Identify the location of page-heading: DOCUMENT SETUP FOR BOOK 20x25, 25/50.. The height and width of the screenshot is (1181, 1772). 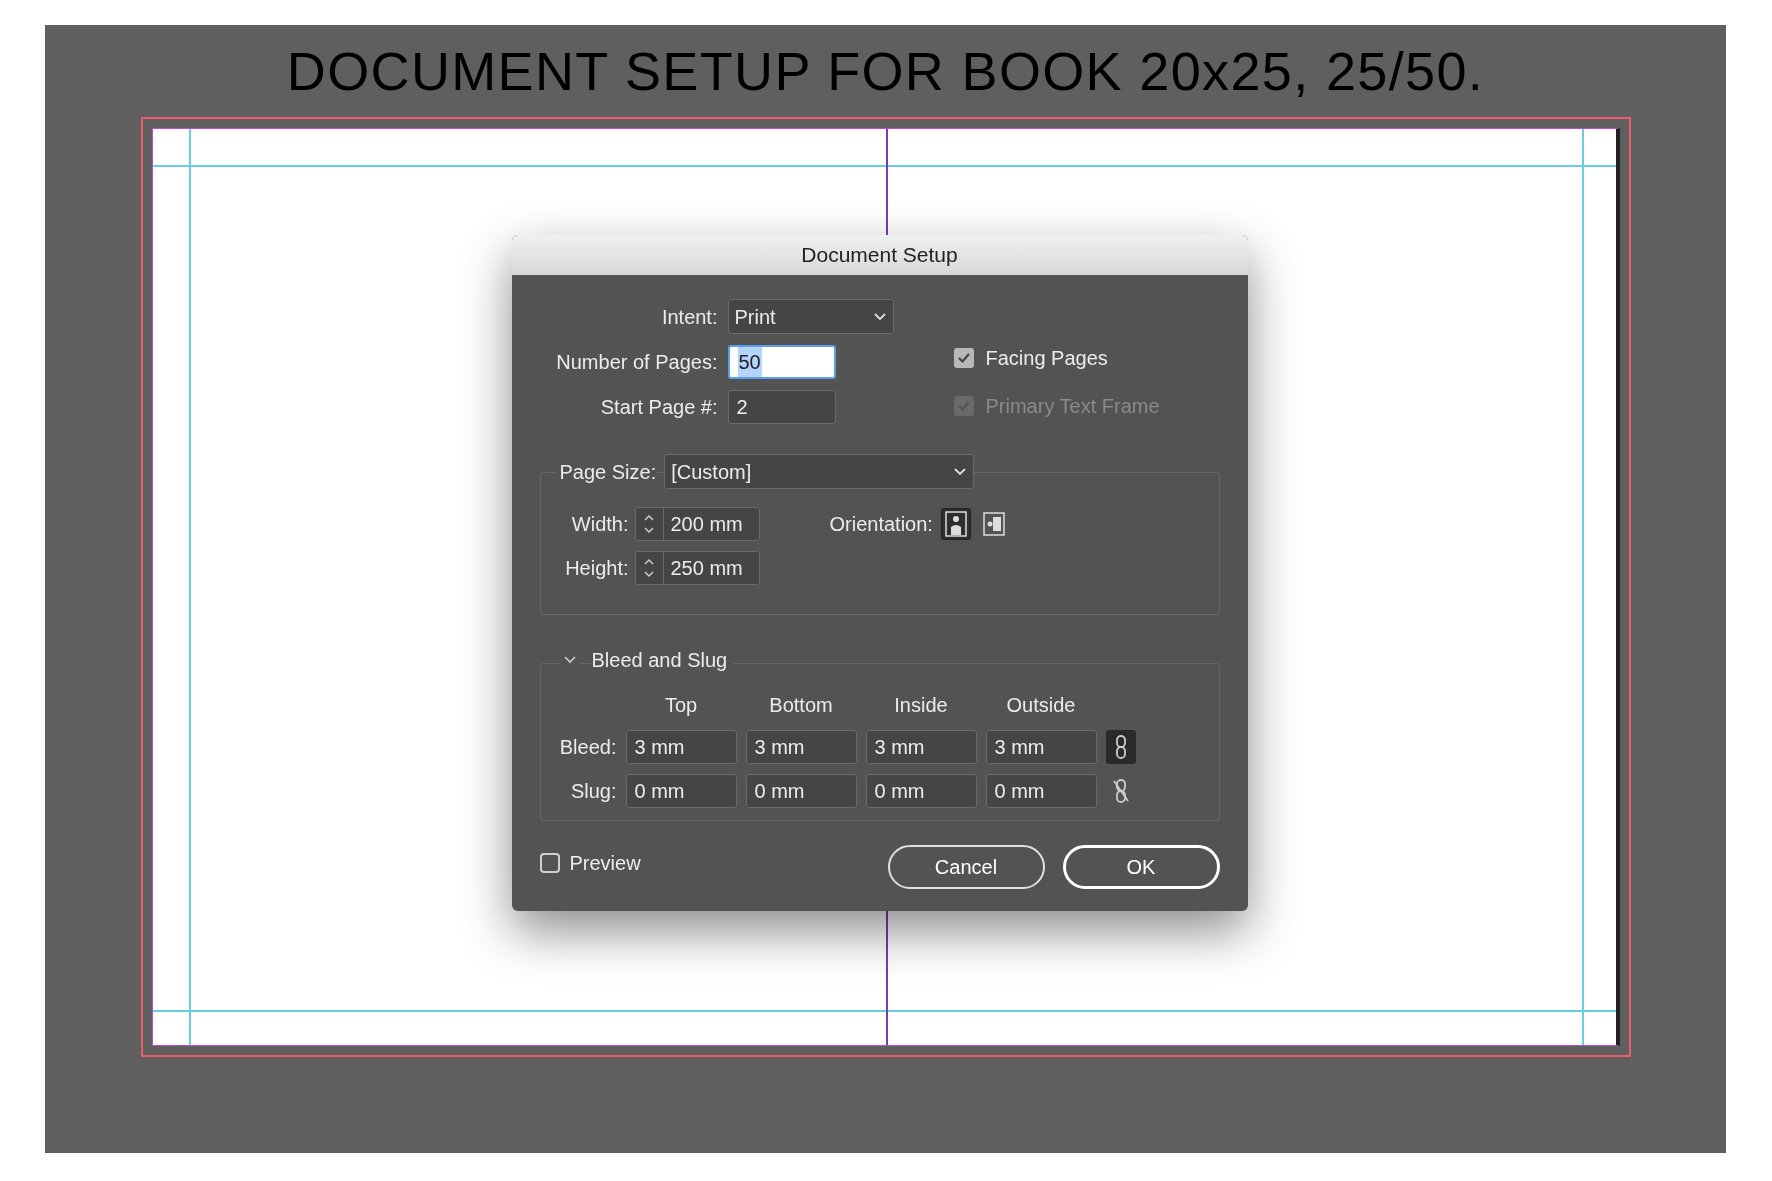
(885, 71).